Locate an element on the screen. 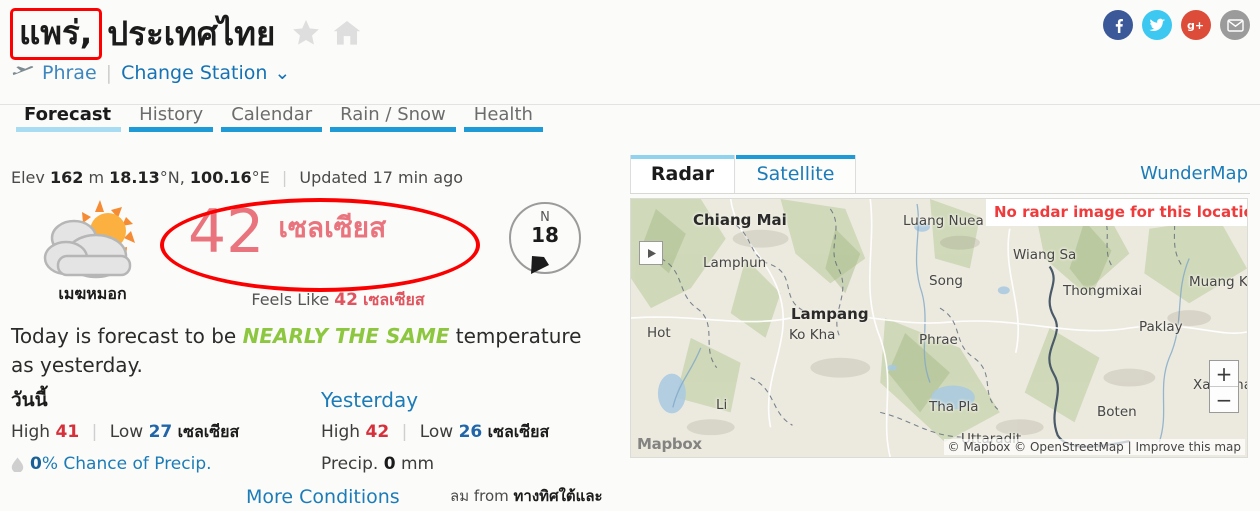  longitude-value: 100.16 is located at coordinates (220, 177).